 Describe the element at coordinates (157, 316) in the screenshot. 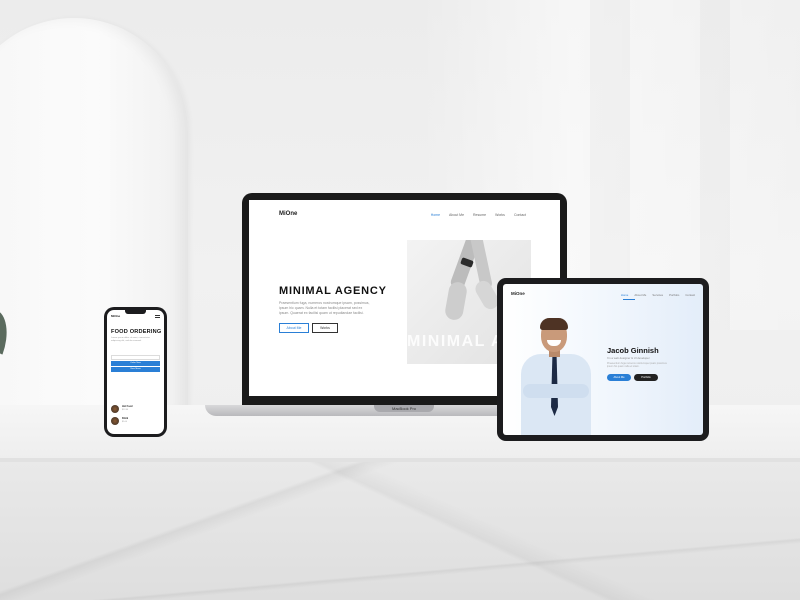

I see `hamburger-menu-icon` at that location.